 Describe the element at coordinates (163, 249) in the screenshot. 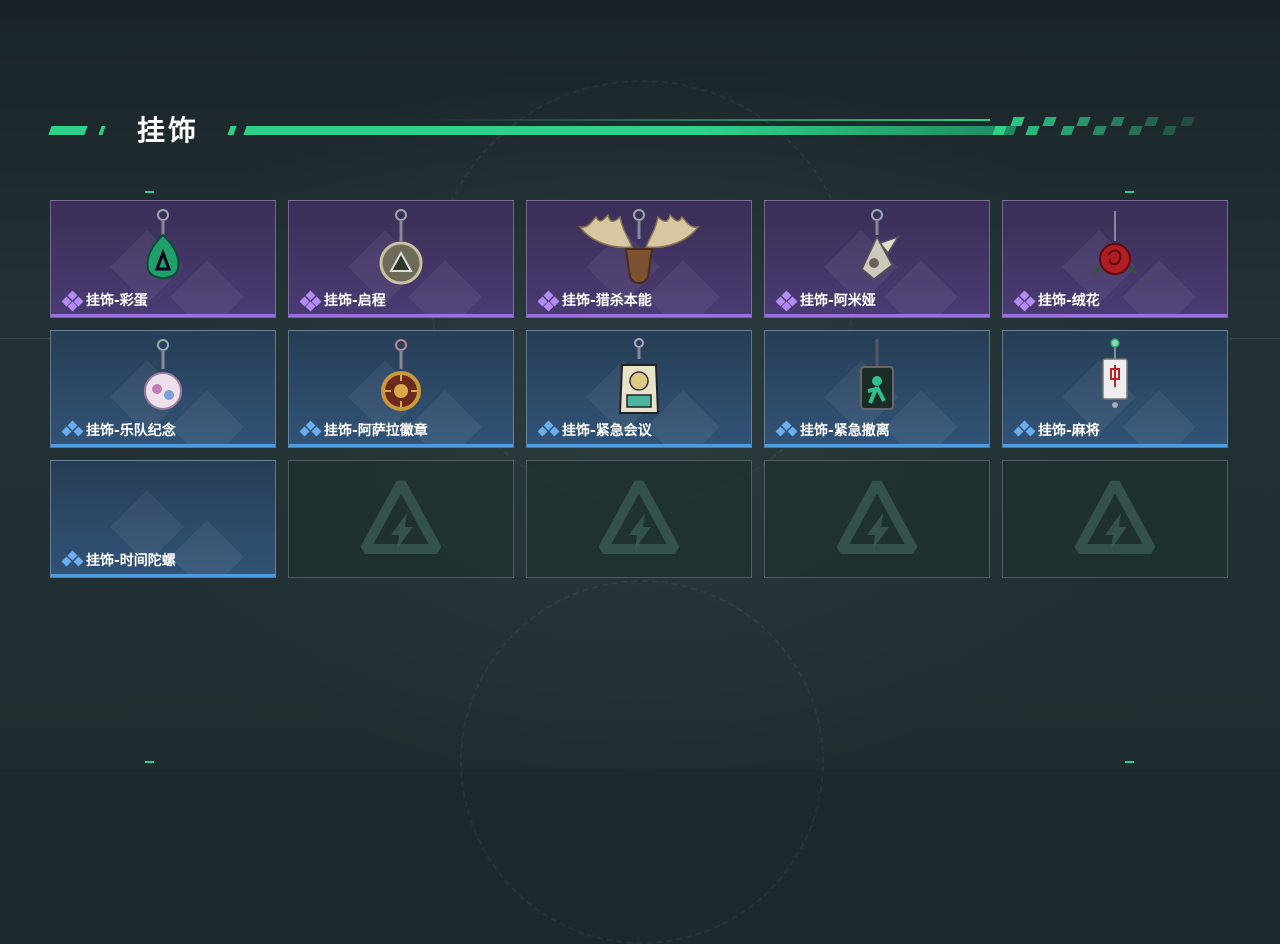

I see `green-teardrop-charm-icon` at that location.